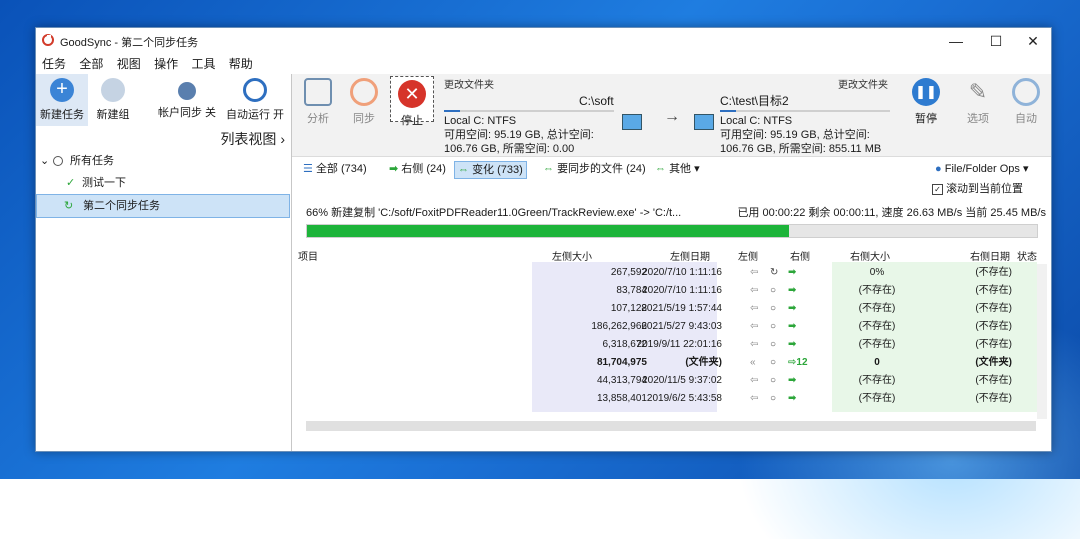 Image resolution: width=1080 pixels, height=539 pixels. I want to click on copy-left-icon: «, so click(753, 363).